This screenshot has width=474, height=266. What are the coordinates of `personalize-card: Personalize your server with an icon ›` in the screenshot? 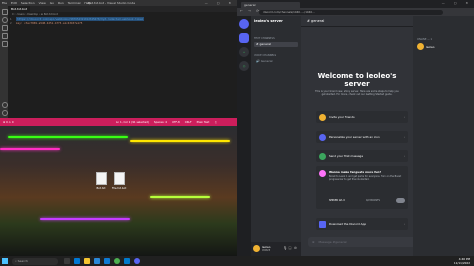 It's located at (362, 137).